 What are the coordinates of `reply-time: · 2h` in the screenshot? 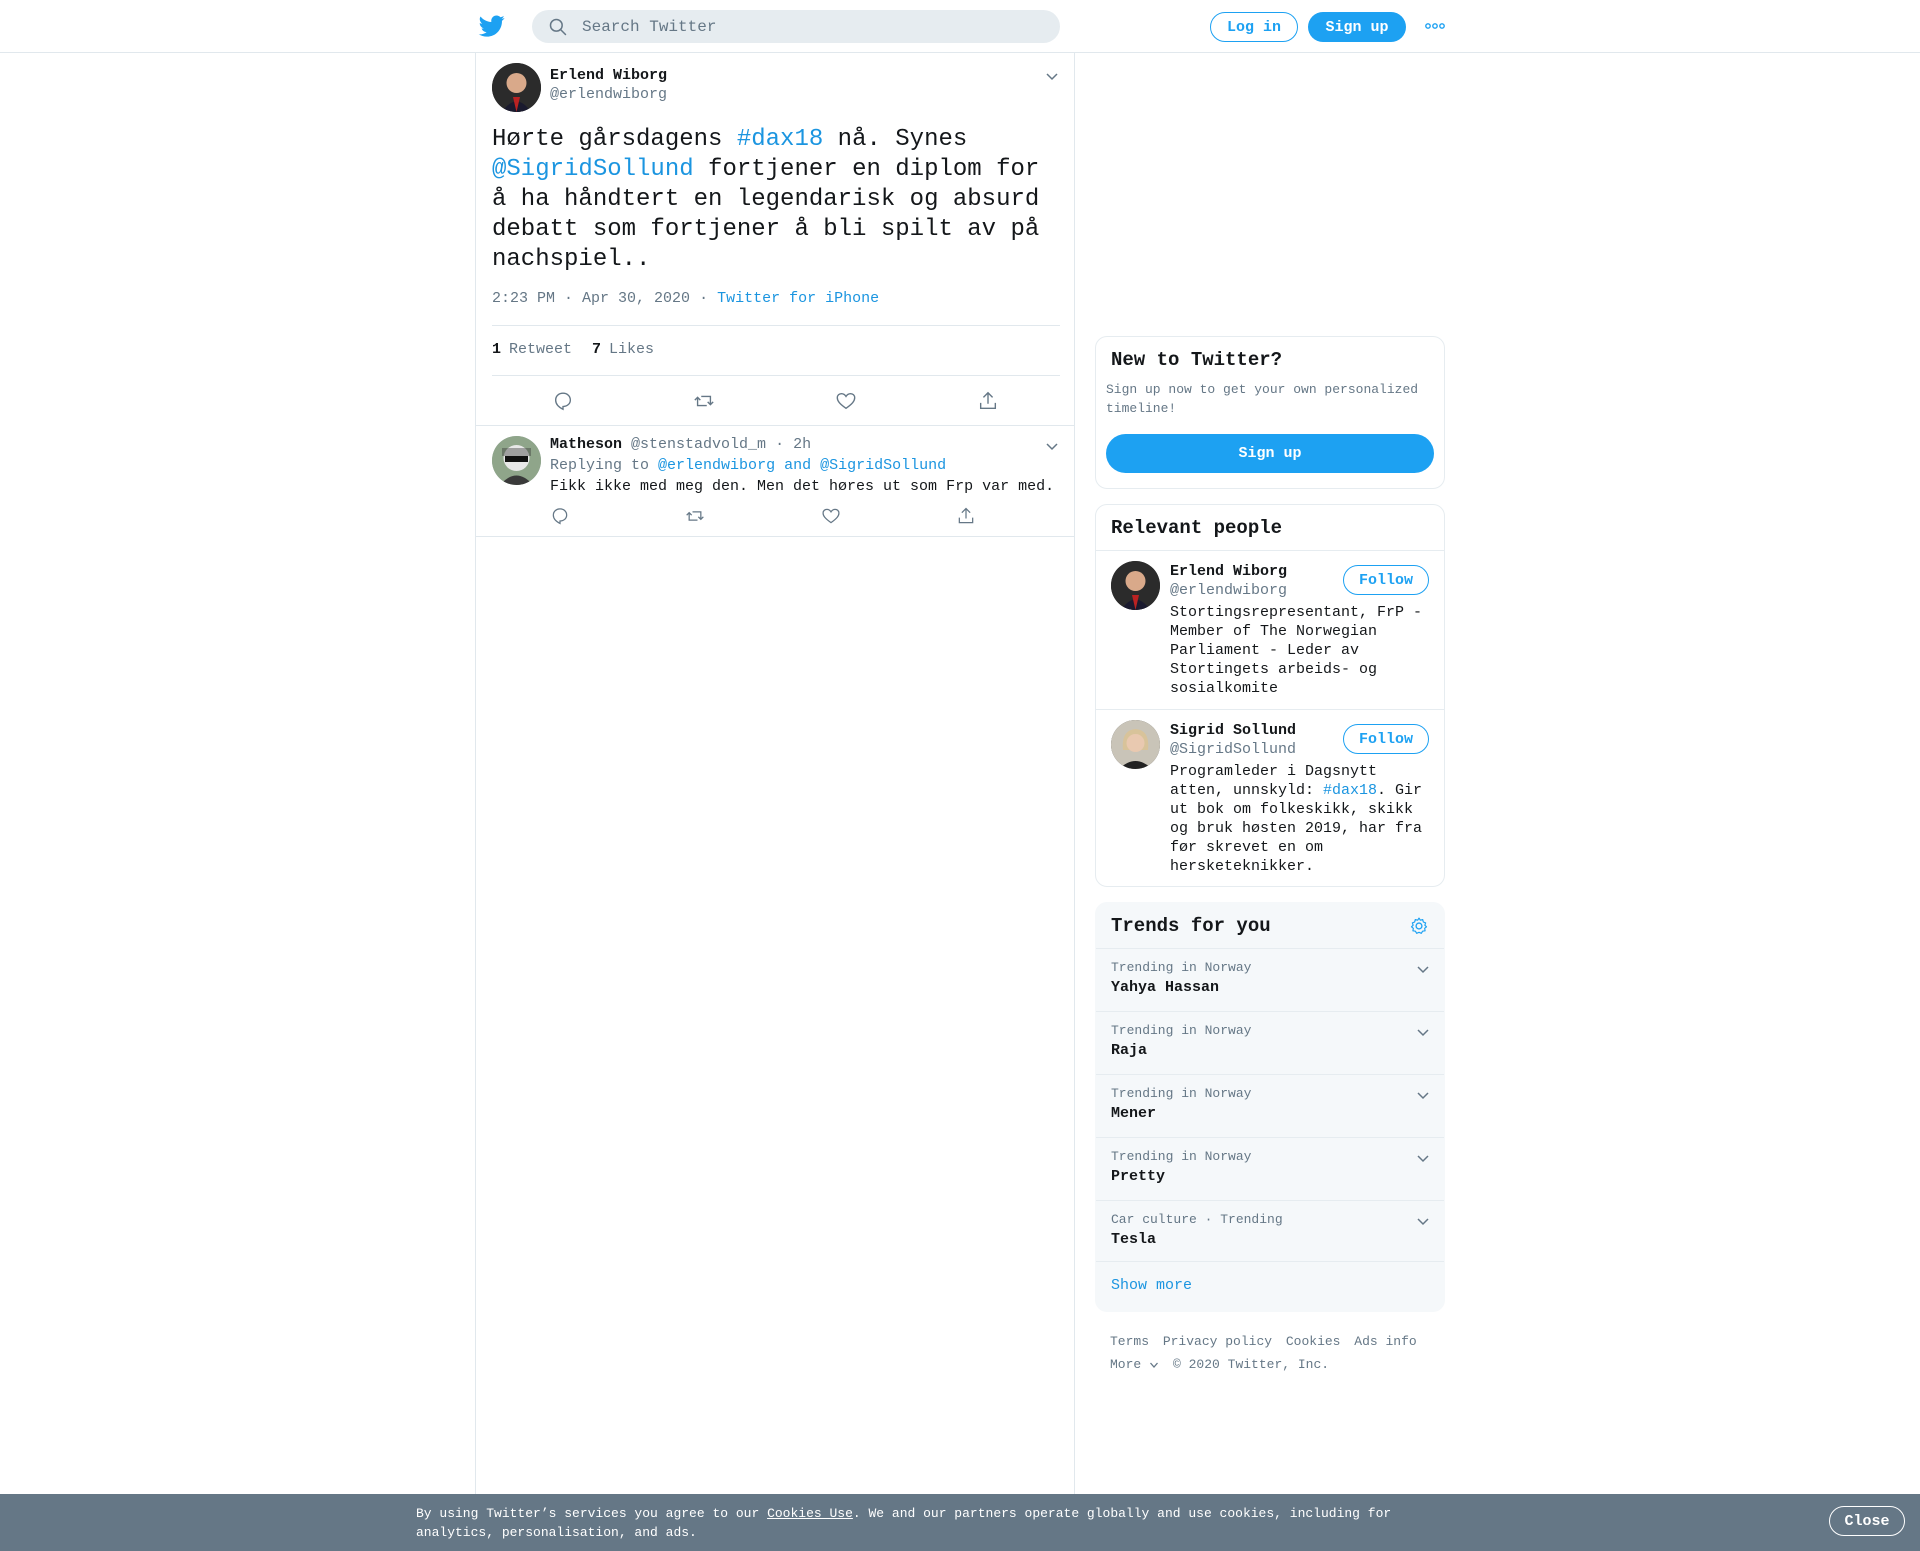 It's located at (793, 444).